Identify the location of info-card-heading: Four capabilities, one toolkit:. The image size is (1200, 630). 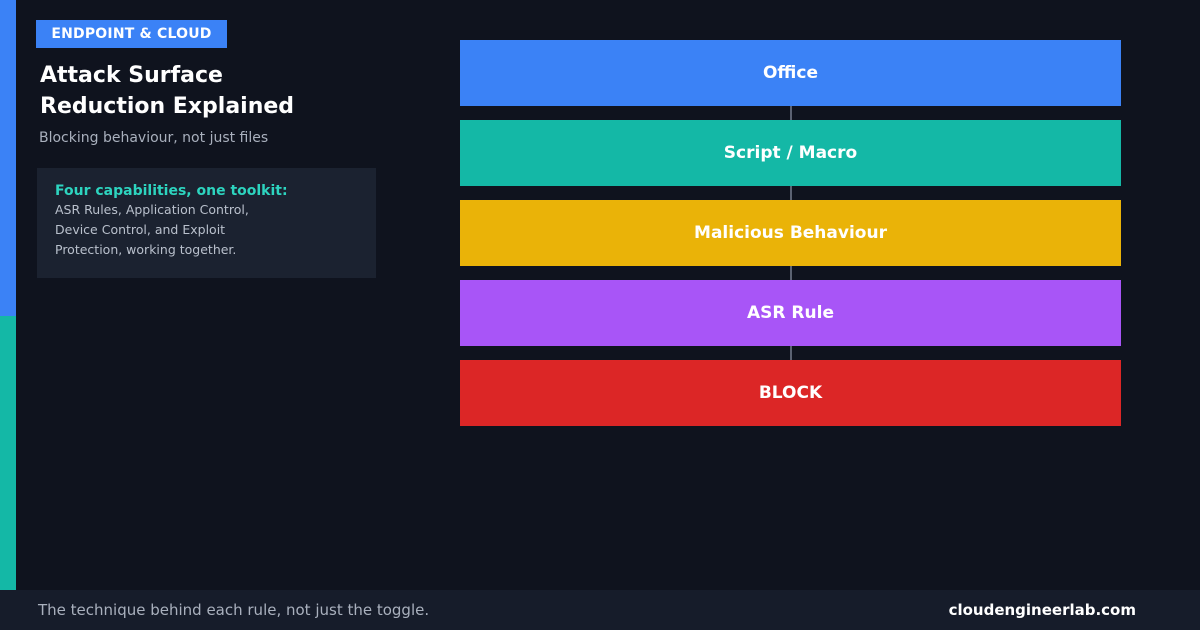
(171, 191).